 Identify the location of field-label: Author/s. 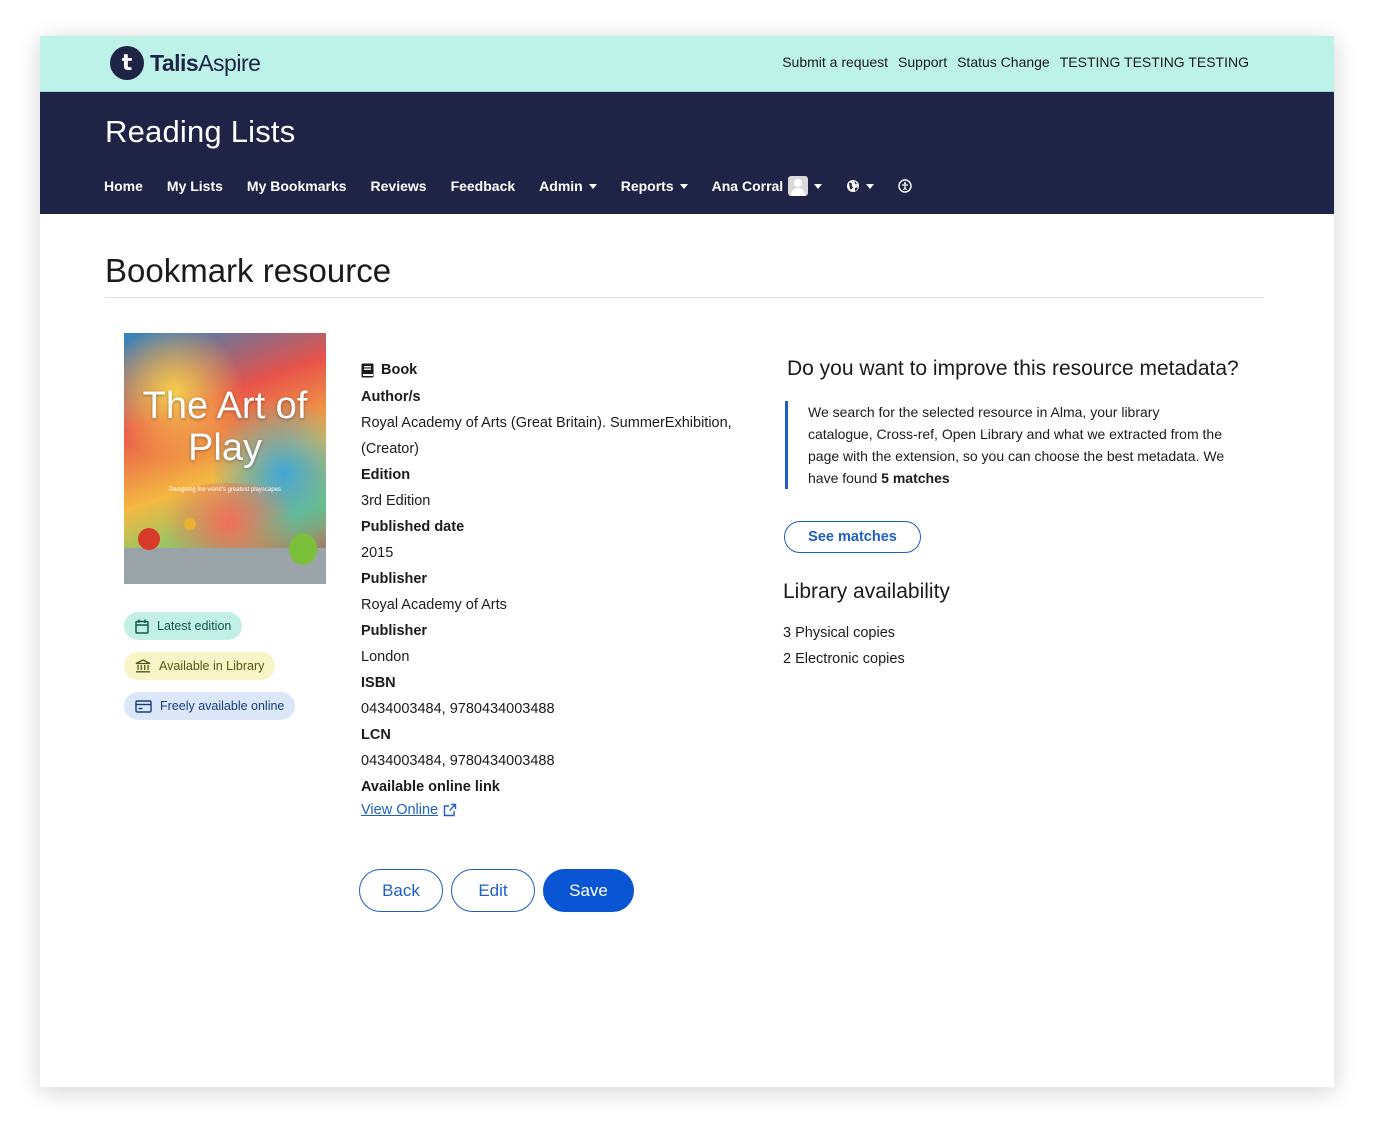
(391, 397).